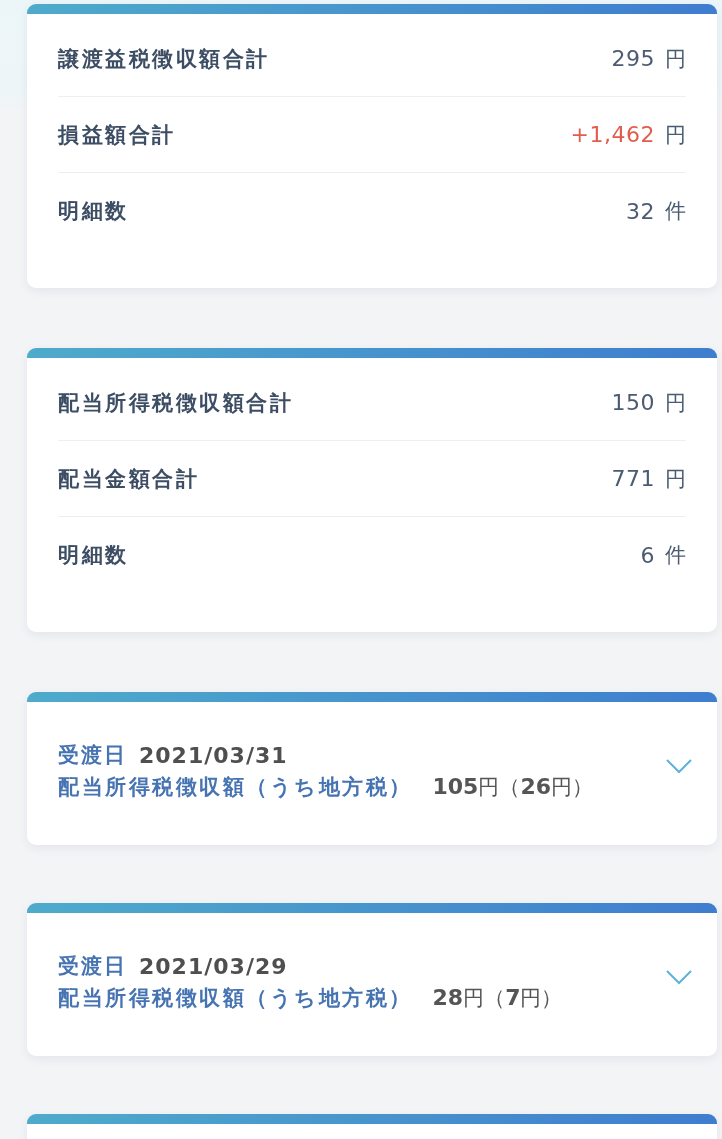 Image resolution: width=722 pixels, height=1139 pixels. I want to click on date-value: 2021/03/29, so click(213, 967).